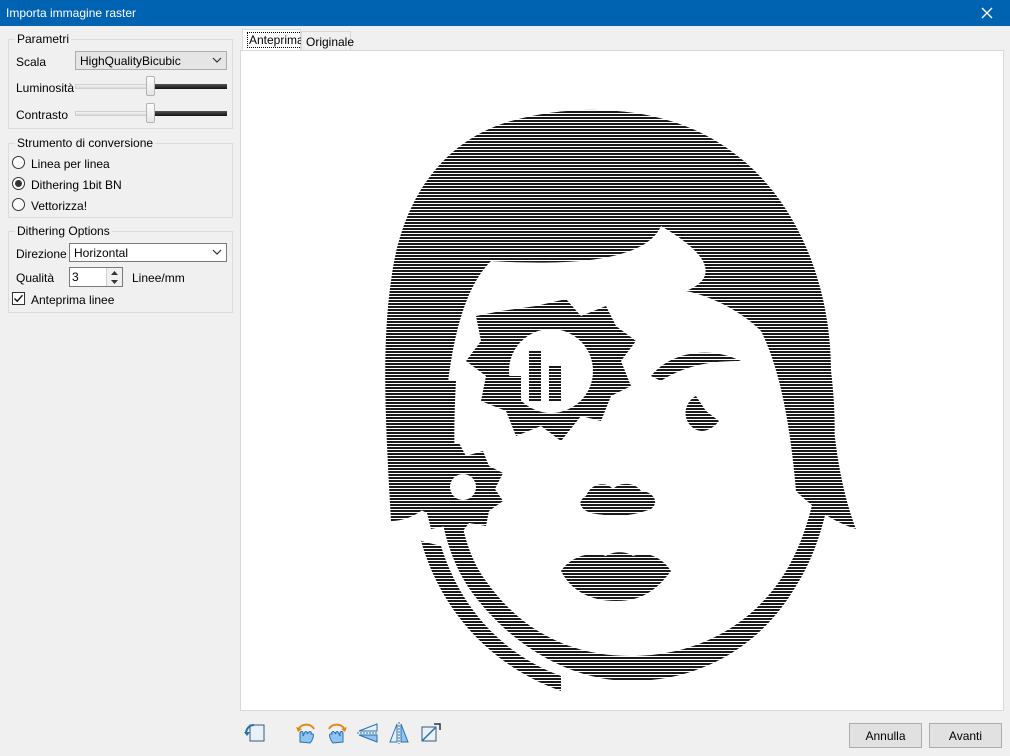 This screenshot has height=756, width=1010. Describe the element at coordinates (70, 164) in the screenshot. I see `radio-label-linea-per-linea: Linea per linea` at that location.